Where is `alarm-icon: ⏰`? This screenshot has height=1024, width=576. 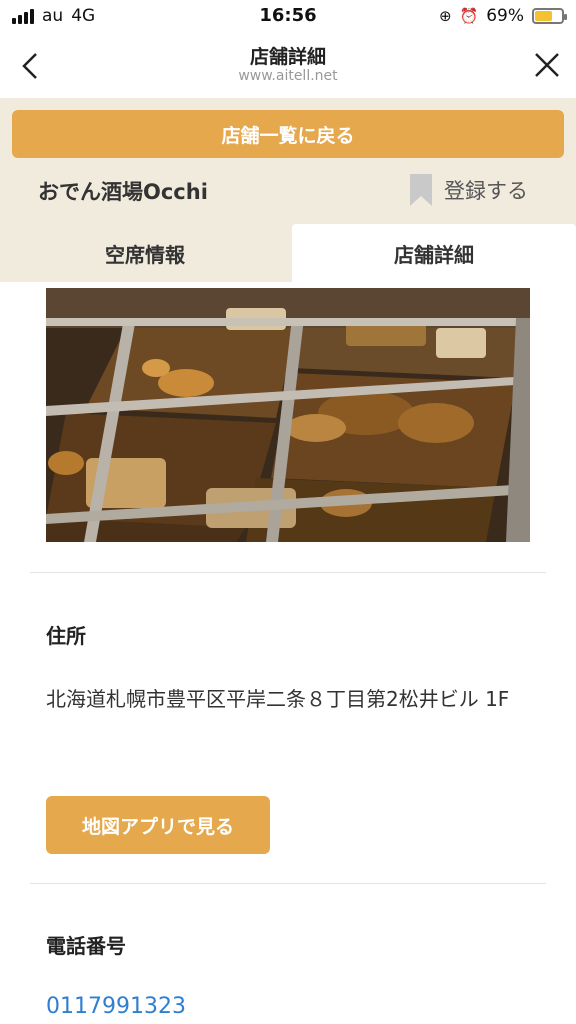 alarm-icon: ⏰ is located at coordinates (469, 16).